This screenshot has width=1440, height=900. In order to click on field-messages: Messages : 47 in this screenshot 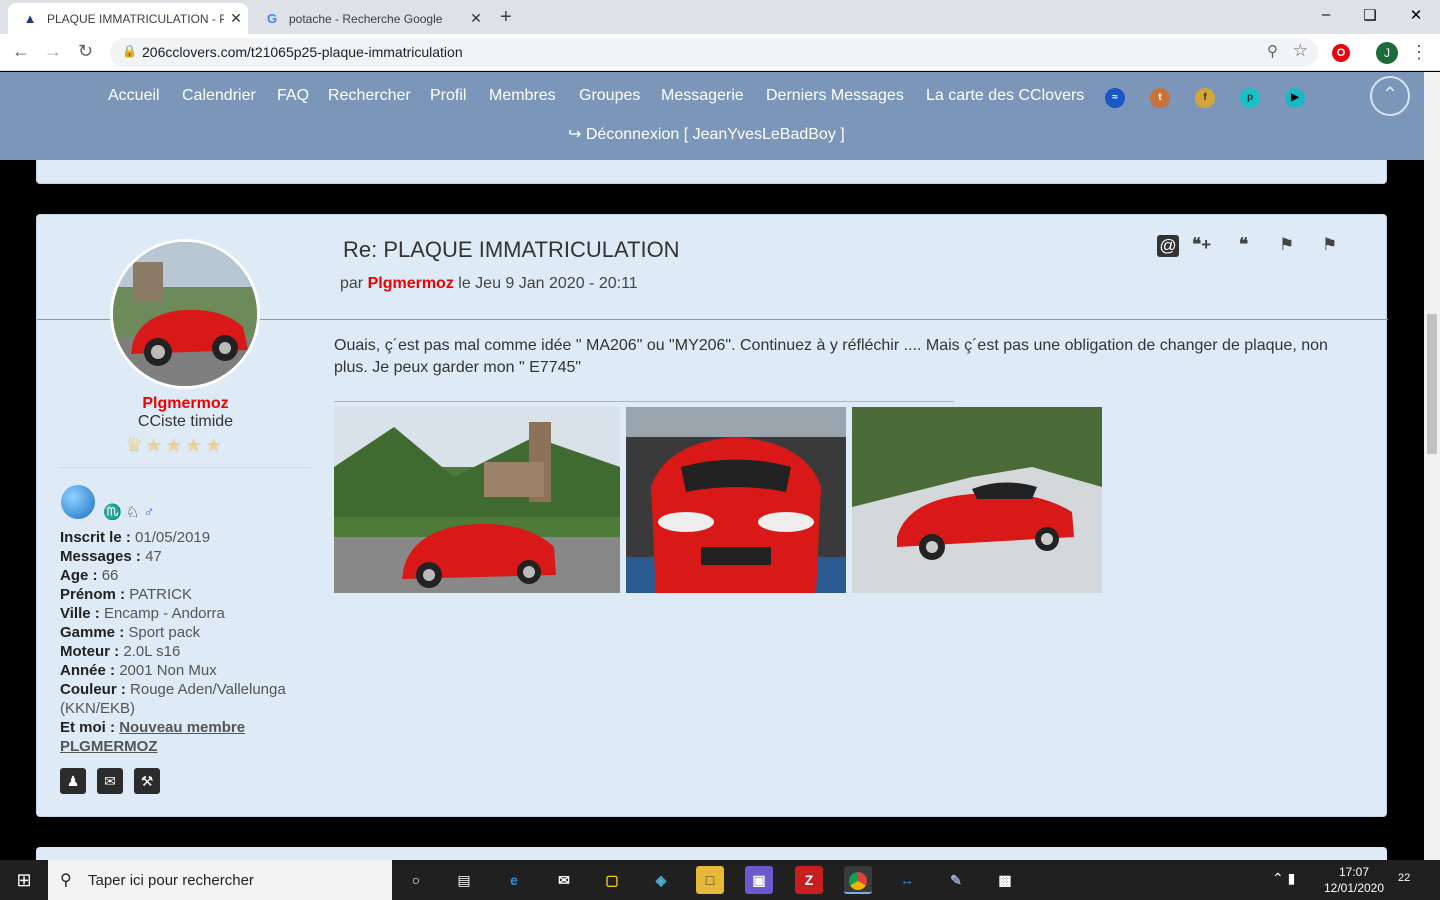, I will do `click(111, 556)`.